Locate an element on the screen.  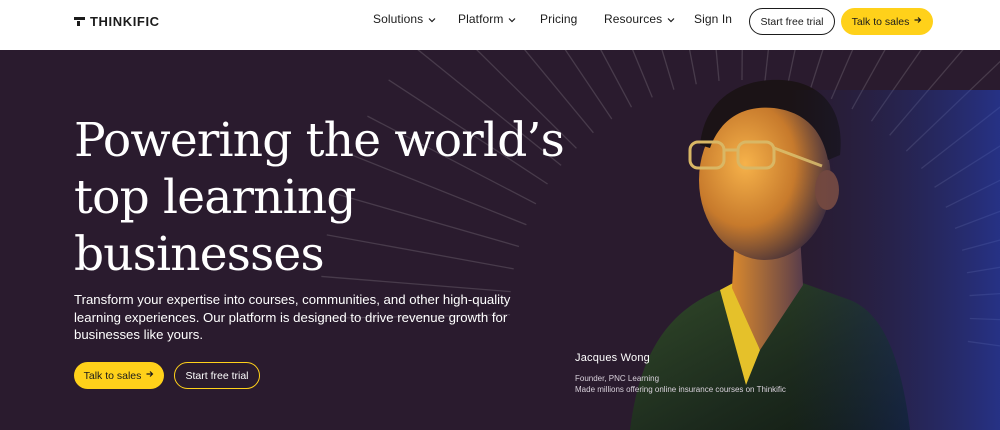
nav-item-solutions: Solutions is located at coordinates (404, 19).